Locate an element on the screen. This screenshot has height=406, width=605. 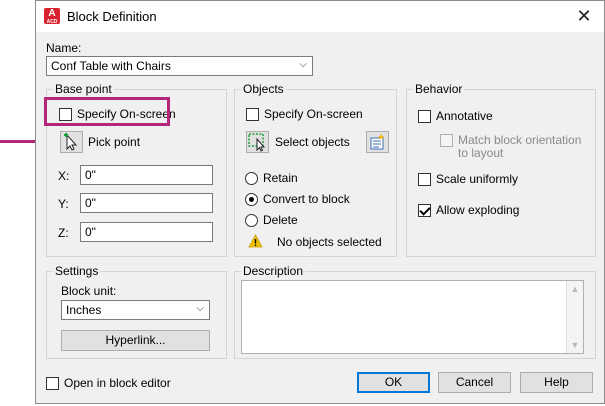
match-orientation-checkbox: Match block orientation to layout is located at coordinates (510, 147).